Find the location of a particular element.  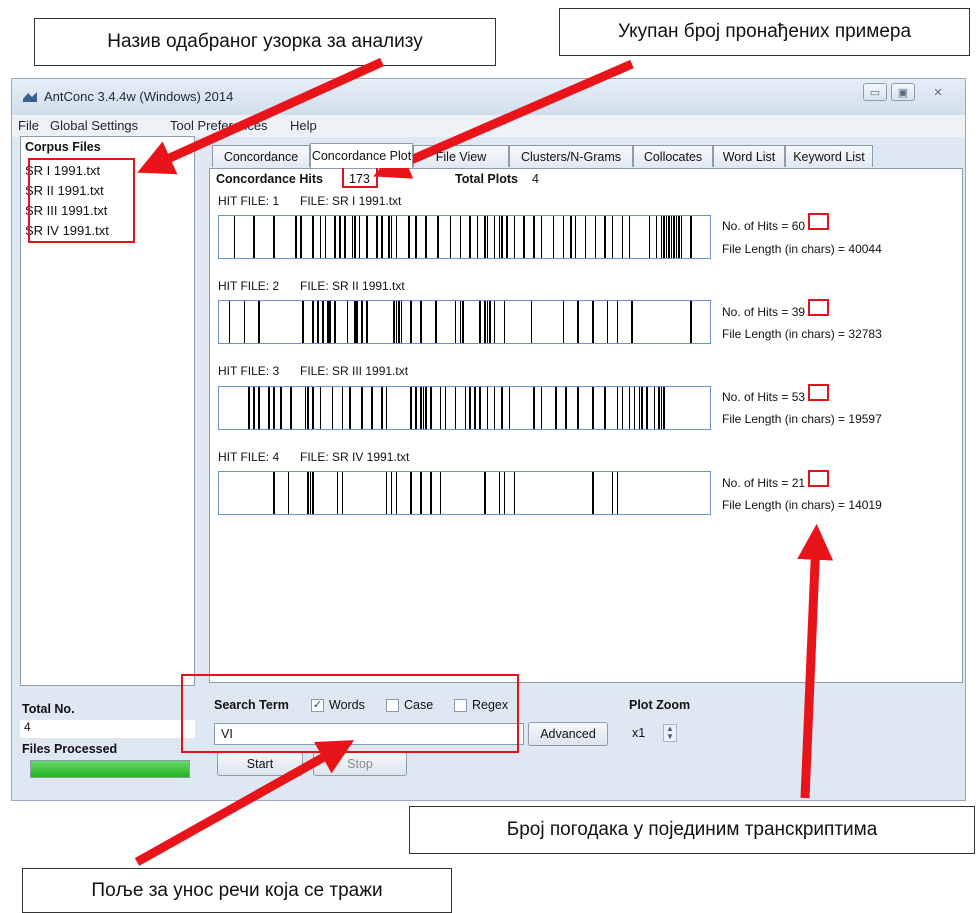

tab-file-view: File View is located at coordinates (461, 156).